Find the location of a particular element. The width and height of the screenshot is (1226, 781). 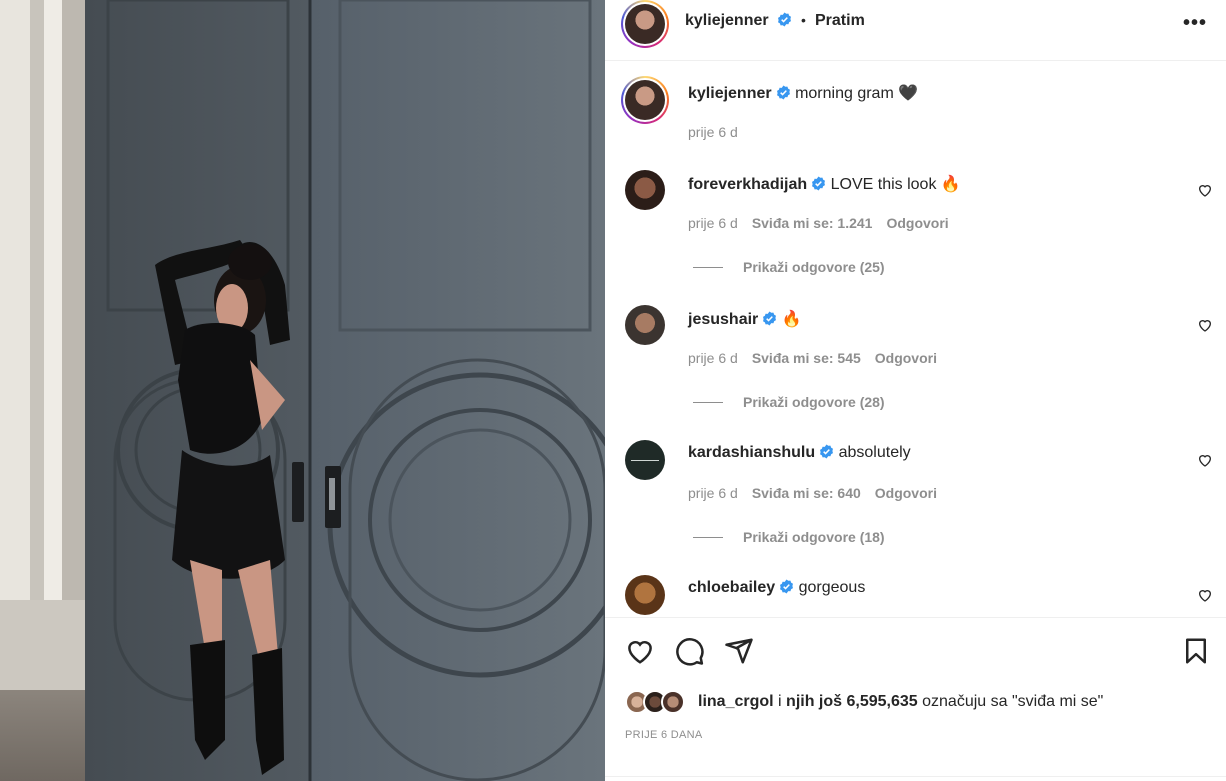

divider is located at coordinates (915, 776).